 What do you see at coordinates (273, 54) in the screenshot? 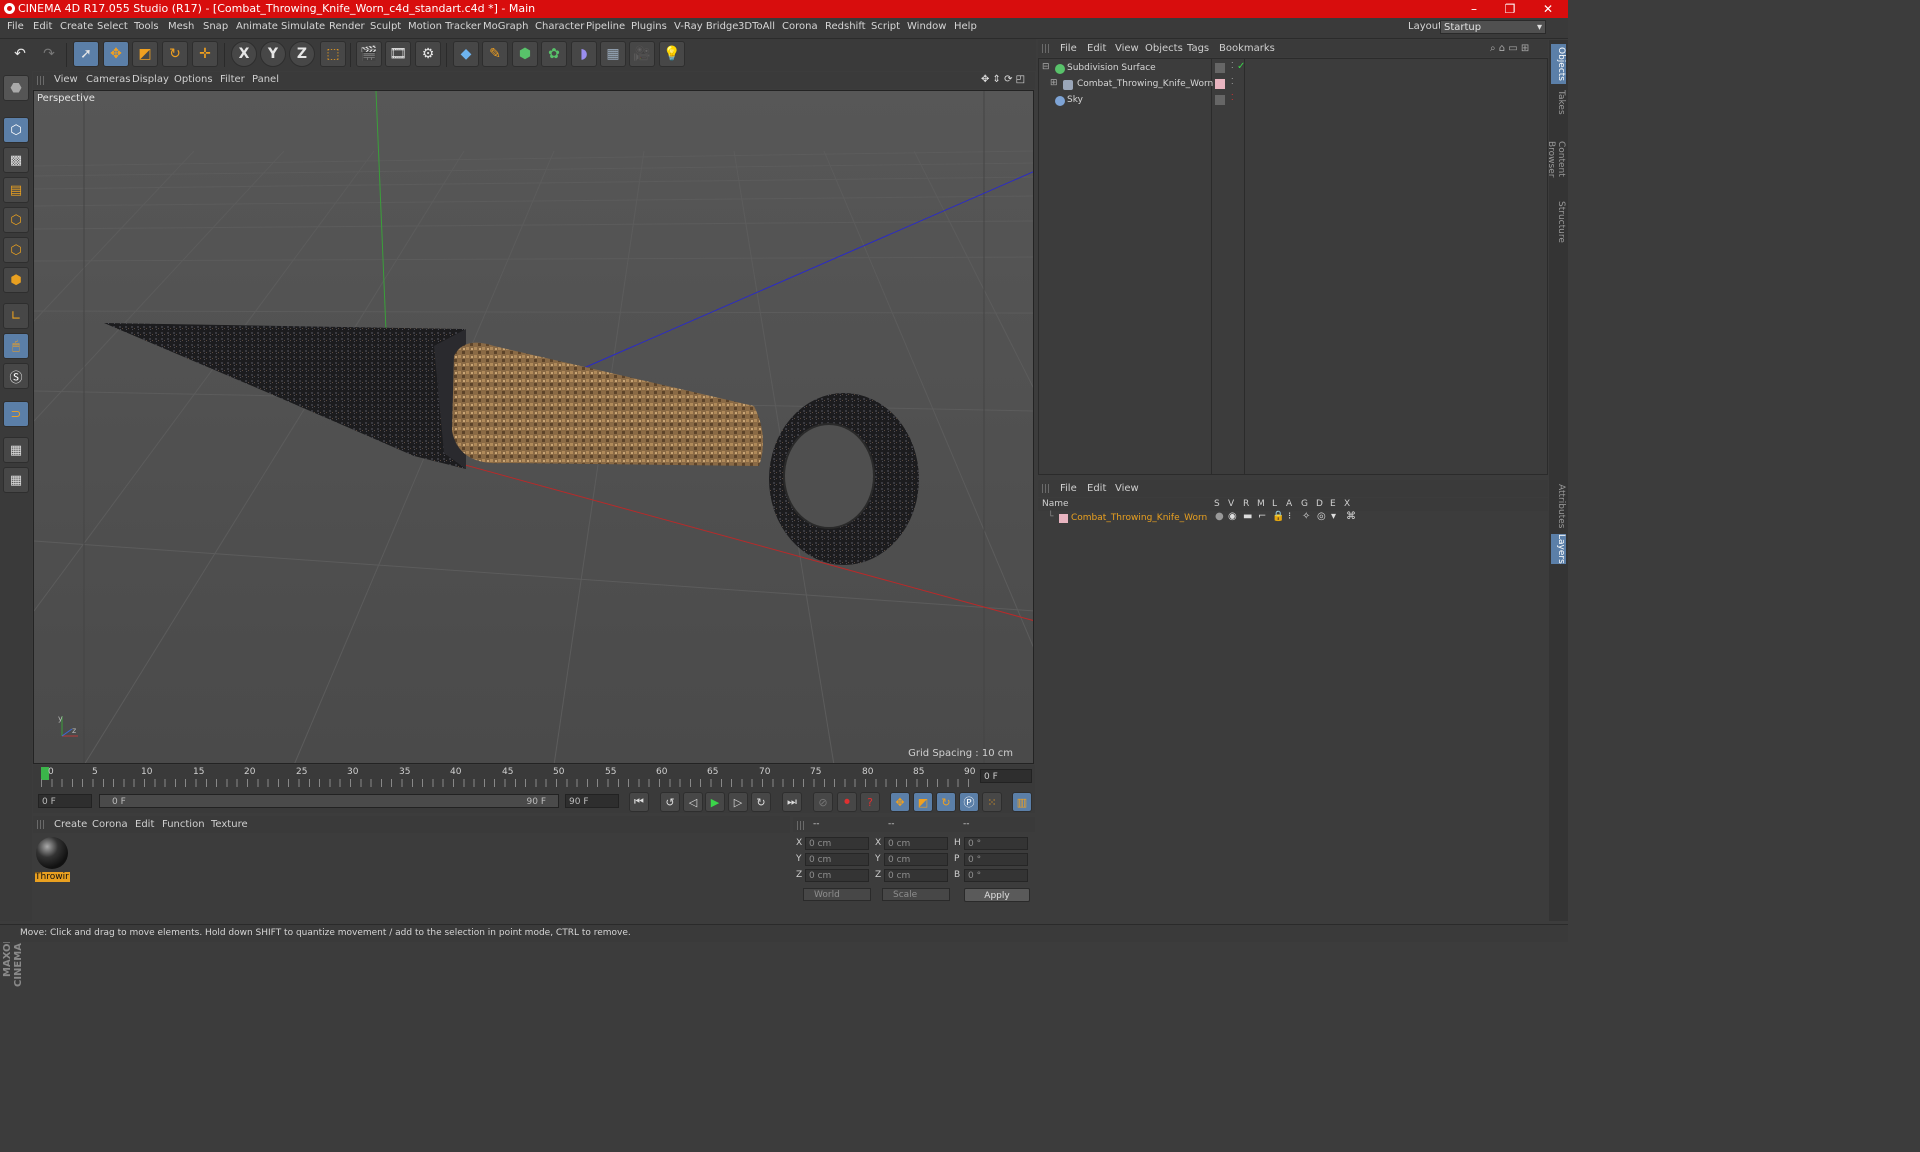
I see `y-axis-lock: Y` at bounding box center [273, 54].